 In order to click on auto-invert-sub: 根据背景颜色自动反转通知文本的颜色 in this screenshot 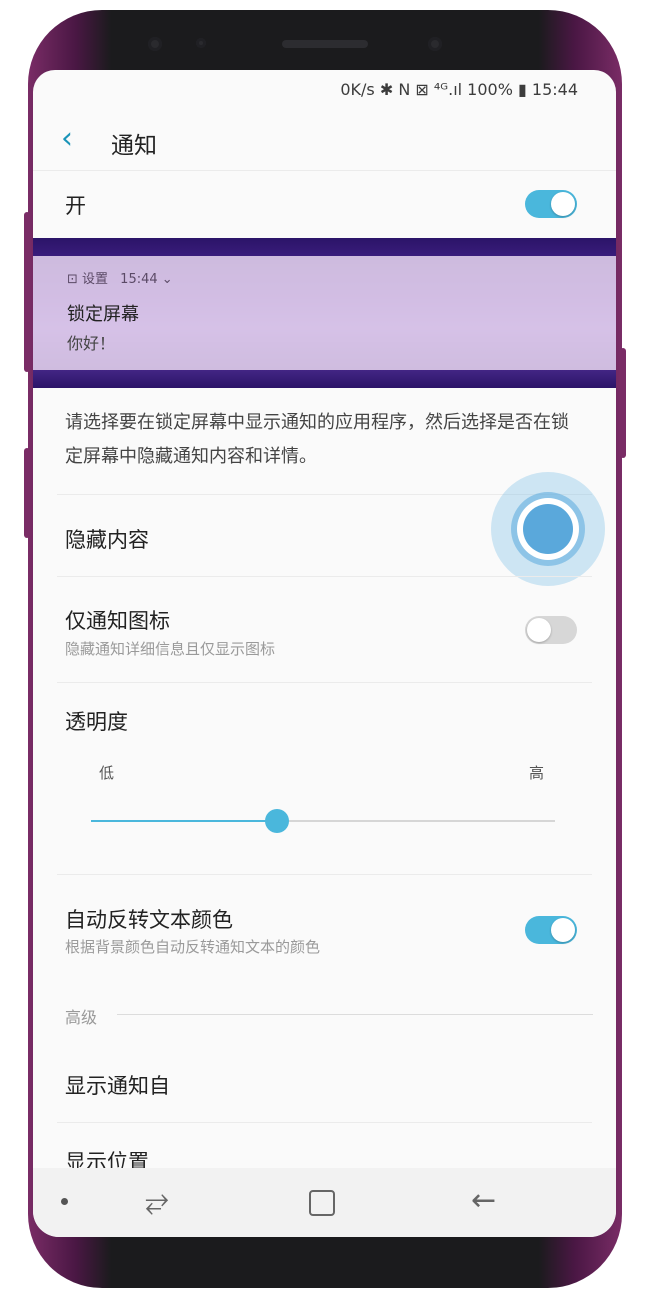, I will do `click(193, 947)`.